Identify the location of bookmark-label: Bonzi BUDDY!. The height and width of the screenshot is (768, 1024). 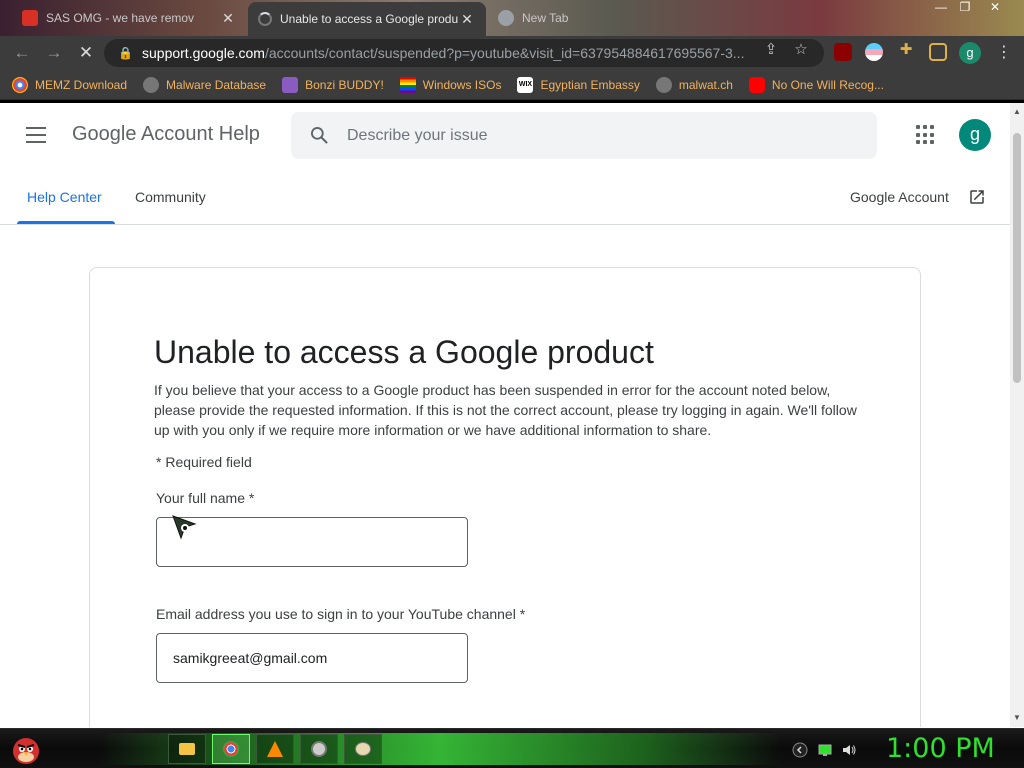
(344, 84).